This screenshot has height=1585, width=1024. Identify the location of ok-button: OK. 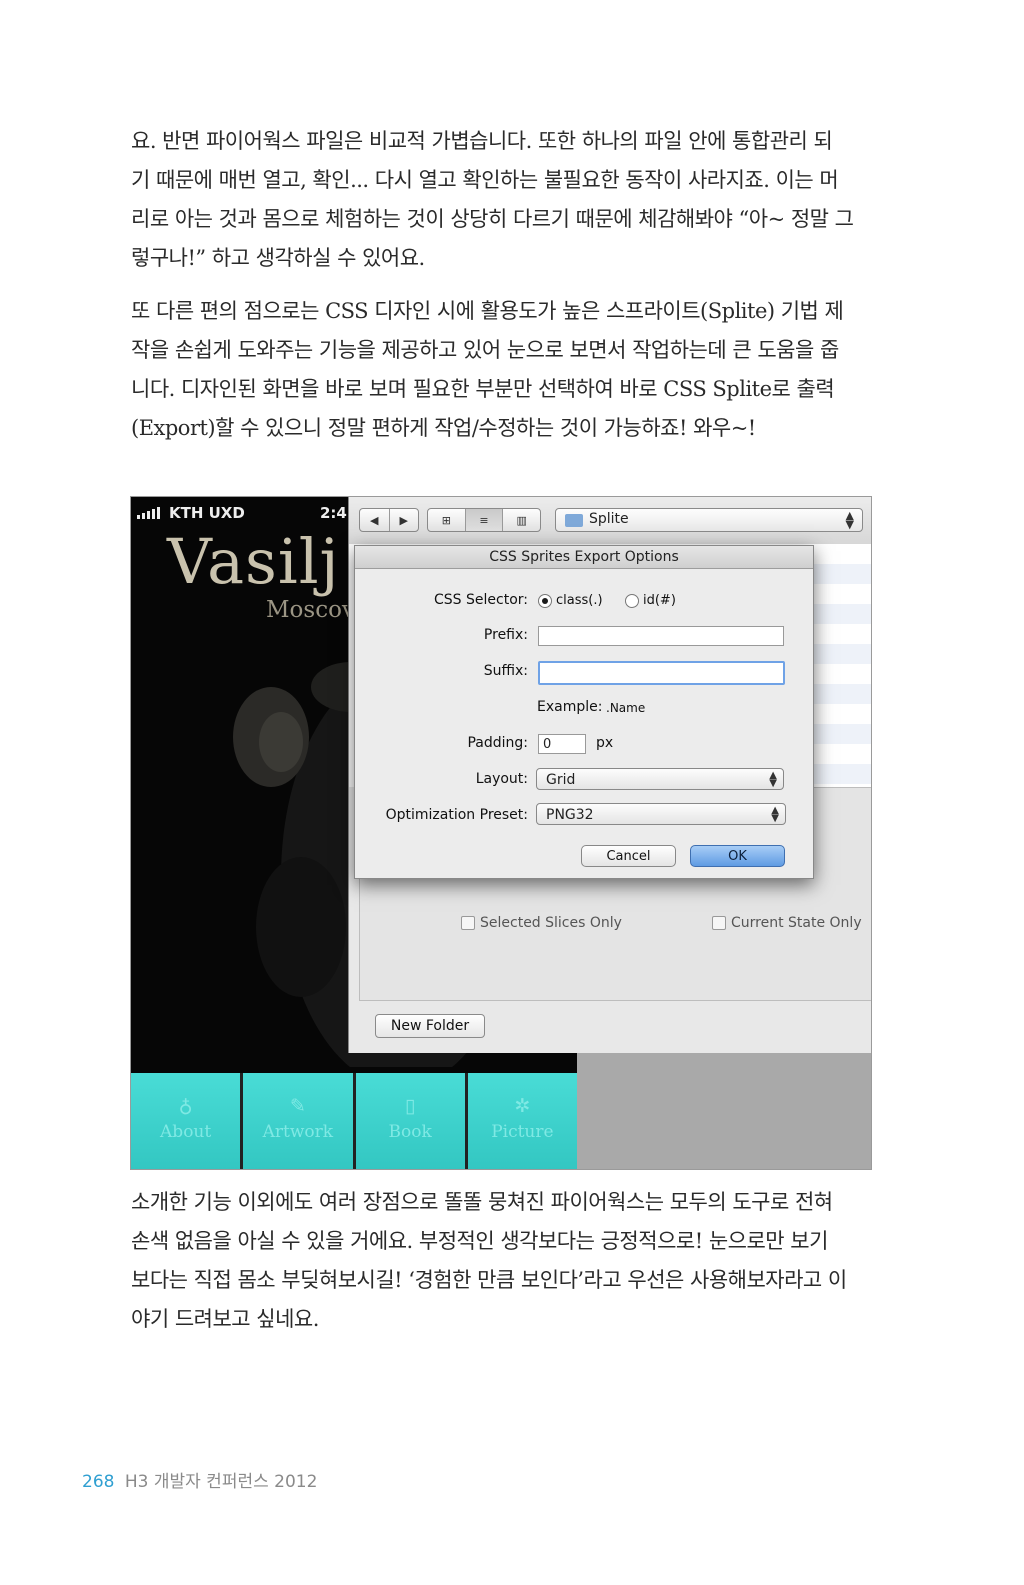
(737, 856).